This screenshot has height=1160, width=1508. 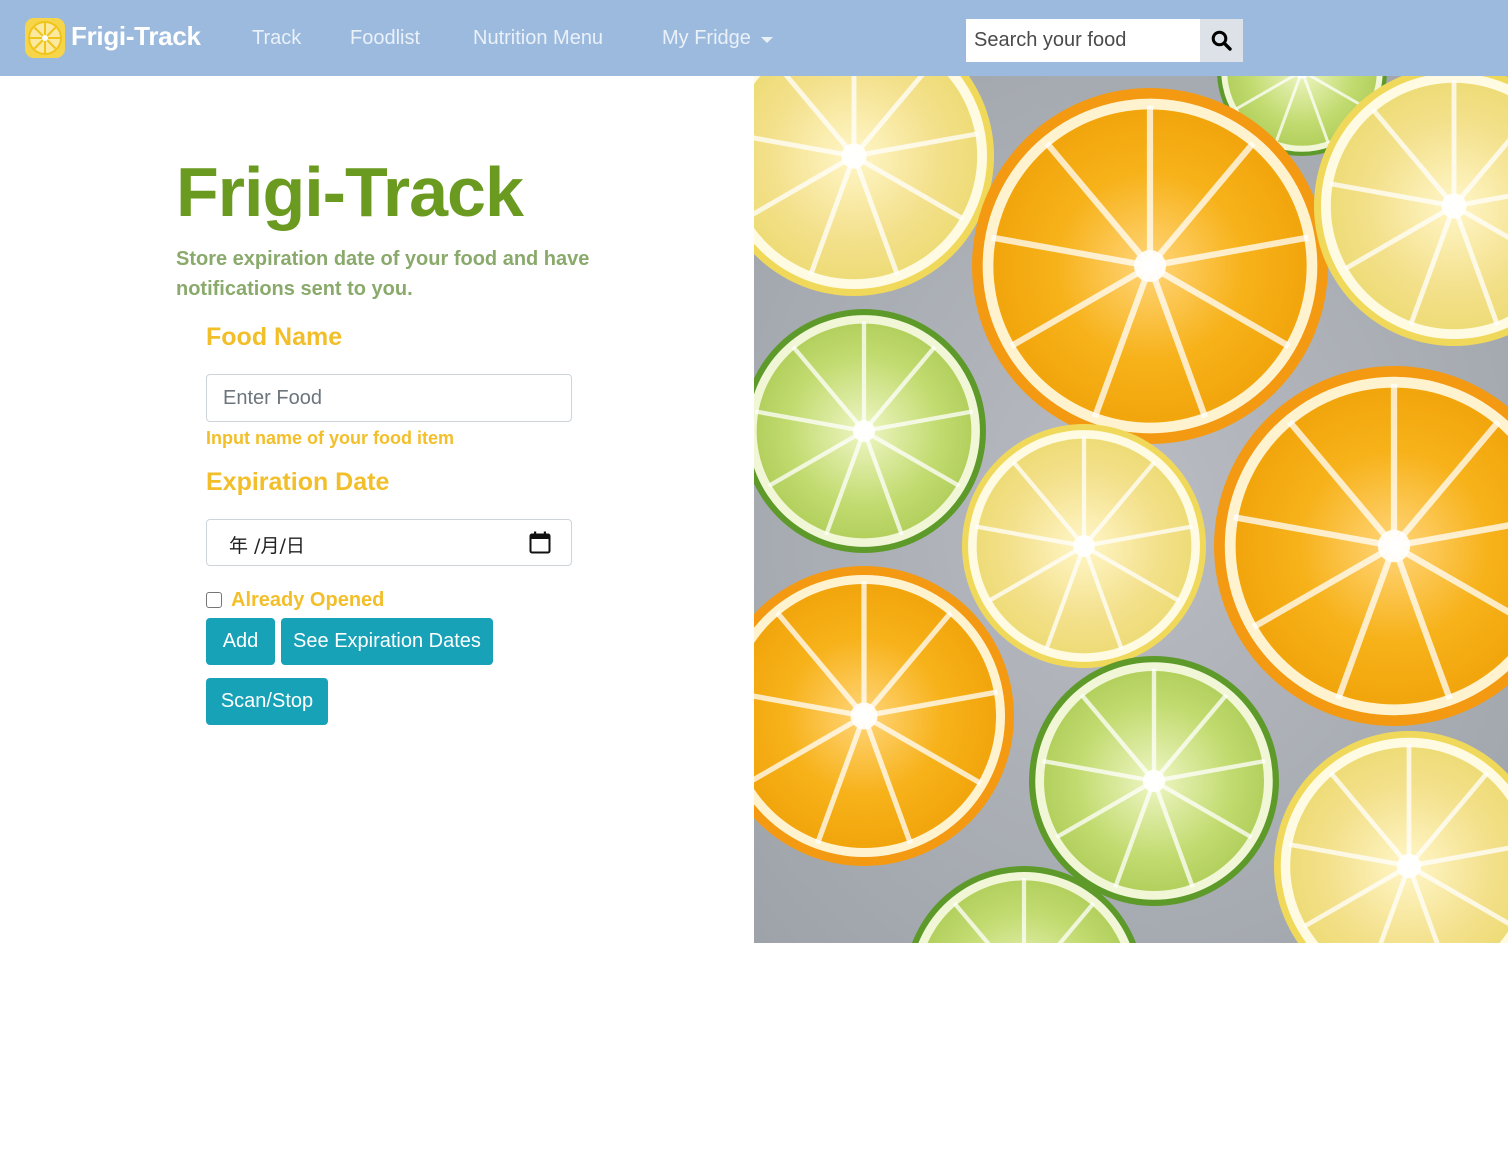 I want to click on calendar-icon, so click(x=540, y=542).